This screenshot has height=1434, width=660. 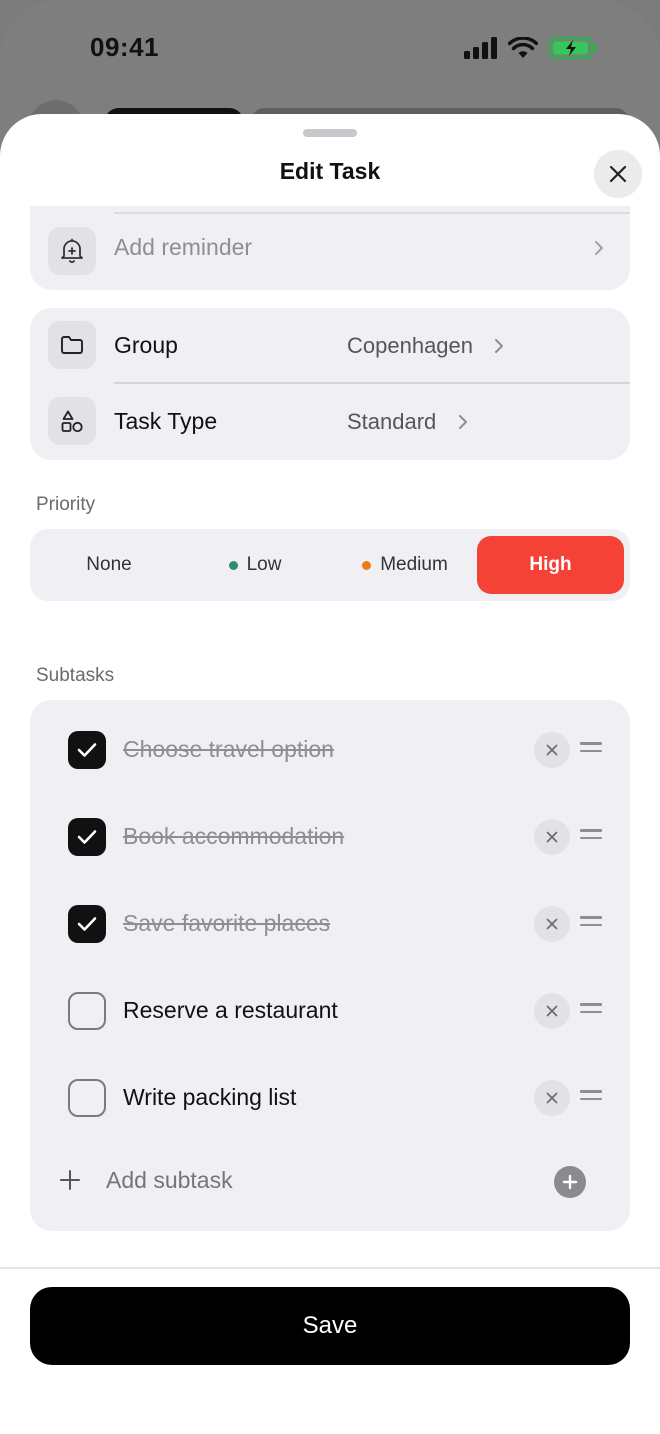 I want to click on group-icon-tile, so click(x=72, y=345).